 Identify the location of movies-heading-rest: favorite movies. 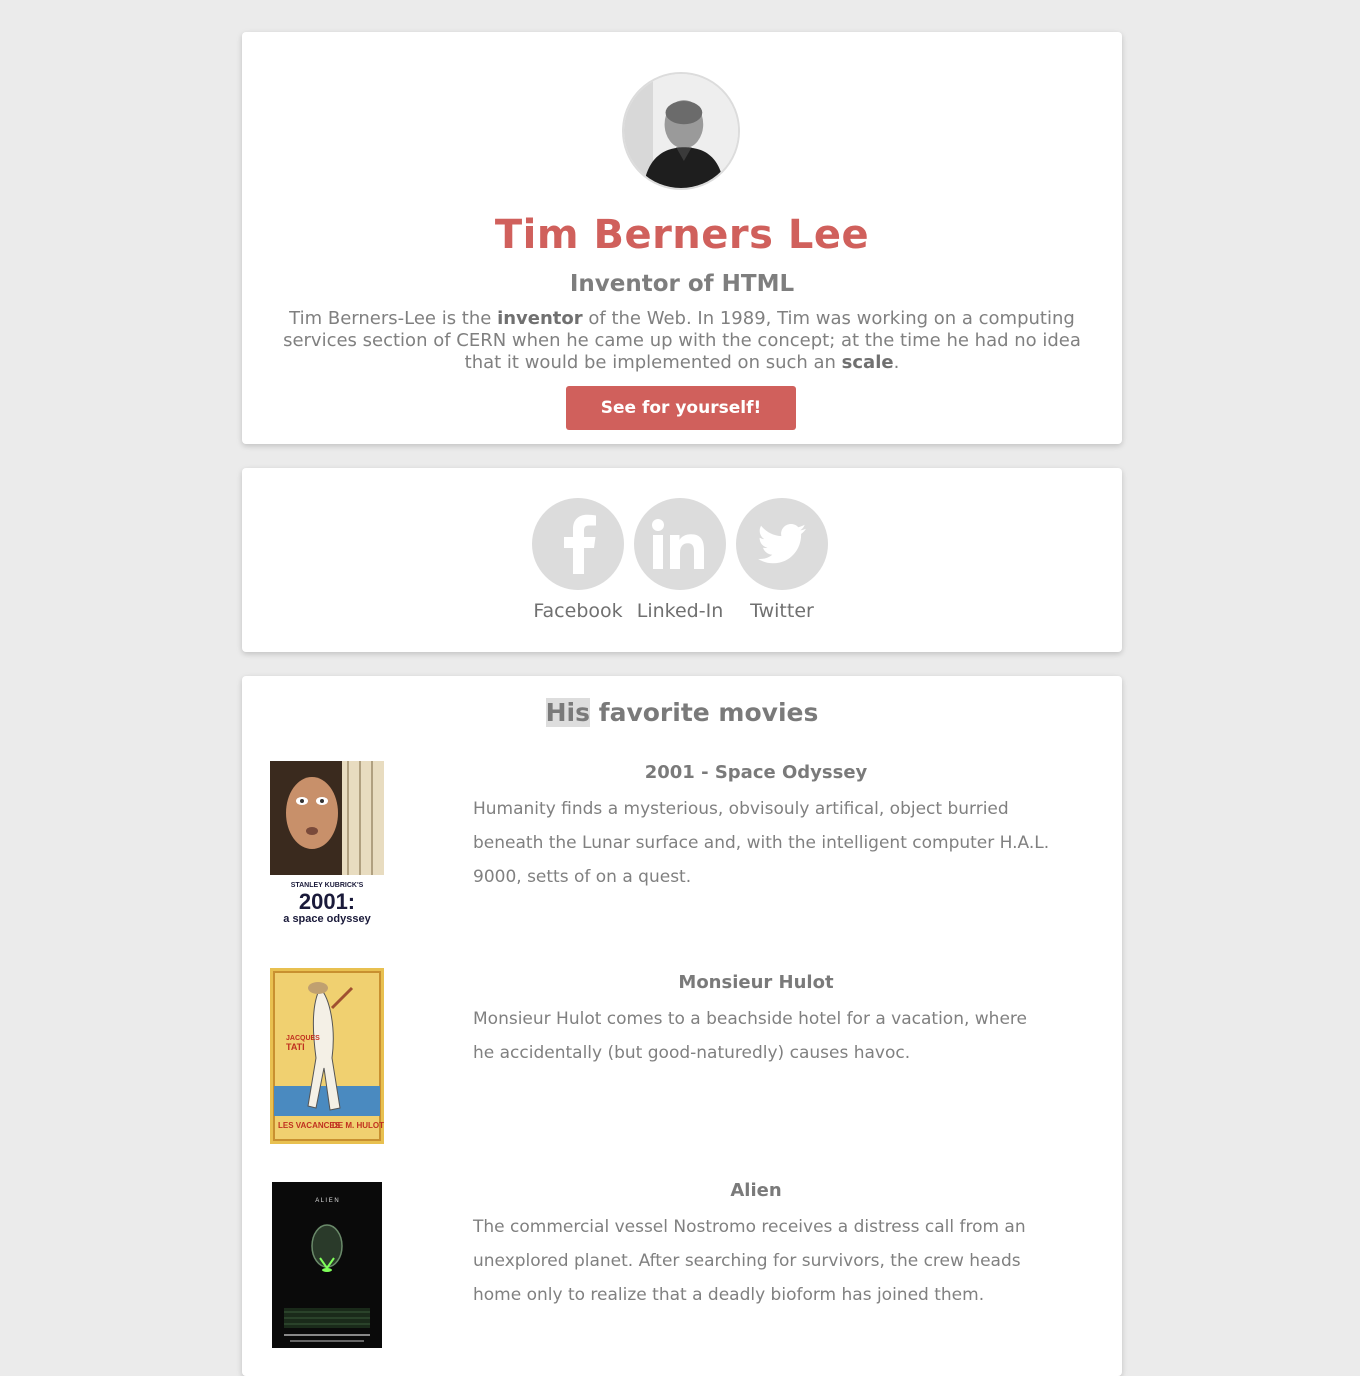
(704, 712).